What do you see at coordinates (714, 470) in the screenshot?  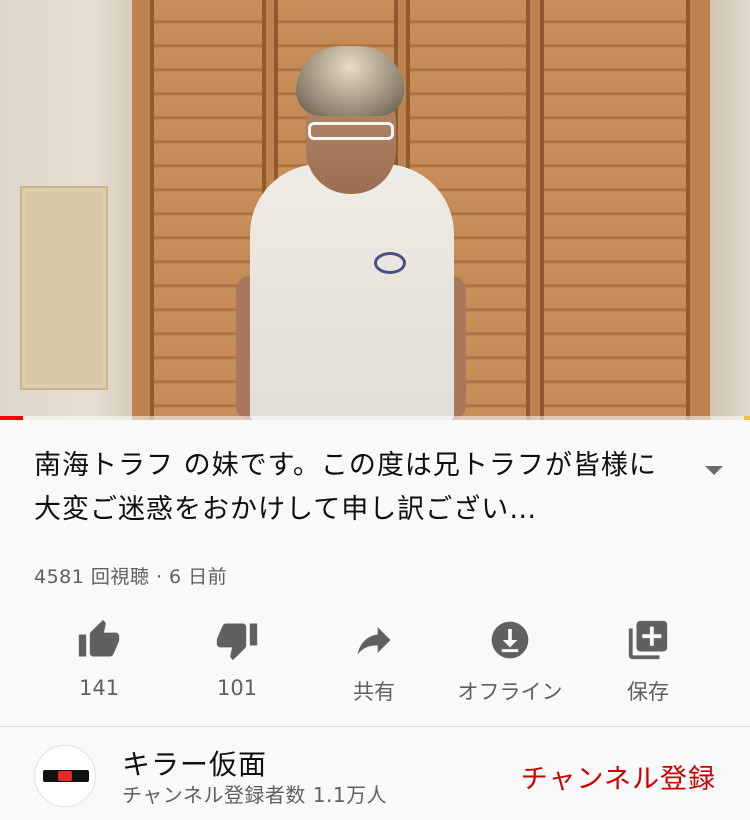 I see `expand-description-chevron-icon` at bounding box center [714, 470].